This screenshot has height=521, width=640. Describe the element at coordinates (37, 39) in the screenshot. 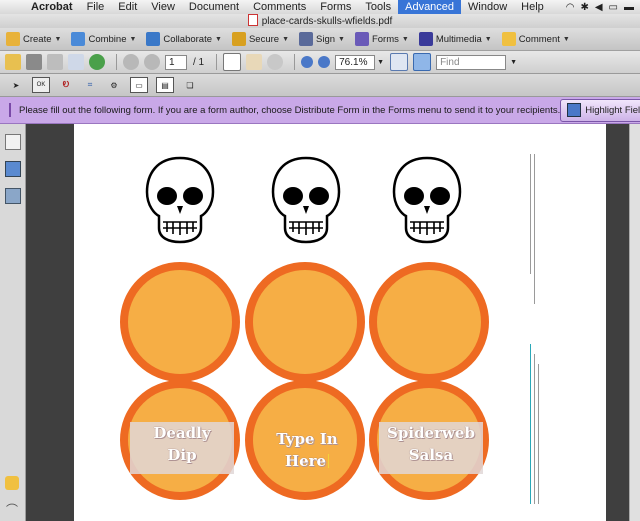

I see `create-label: Create` at that location.